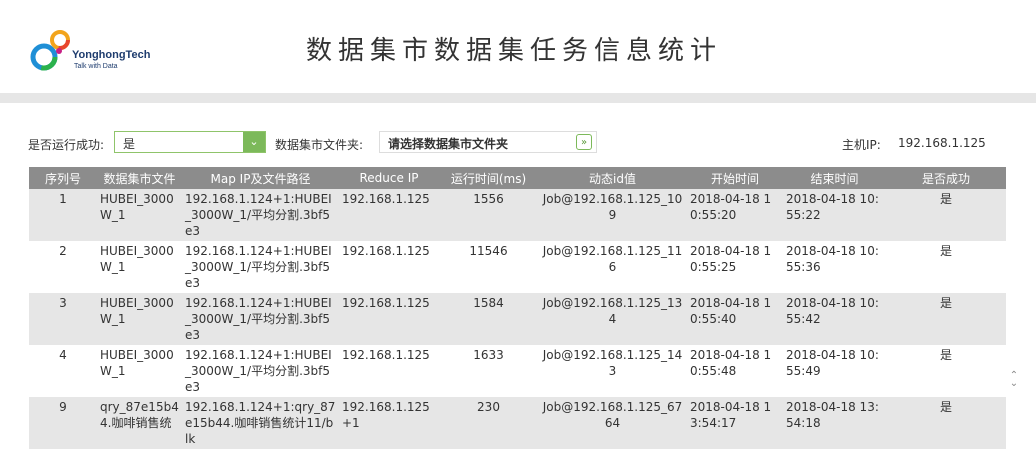 The width and height of the screenshot is (1036, 449). What do you see at coordinates (488, 267) in the screenshot?
I see `cell-runtime: 11546` at bounding box center [488, 267].